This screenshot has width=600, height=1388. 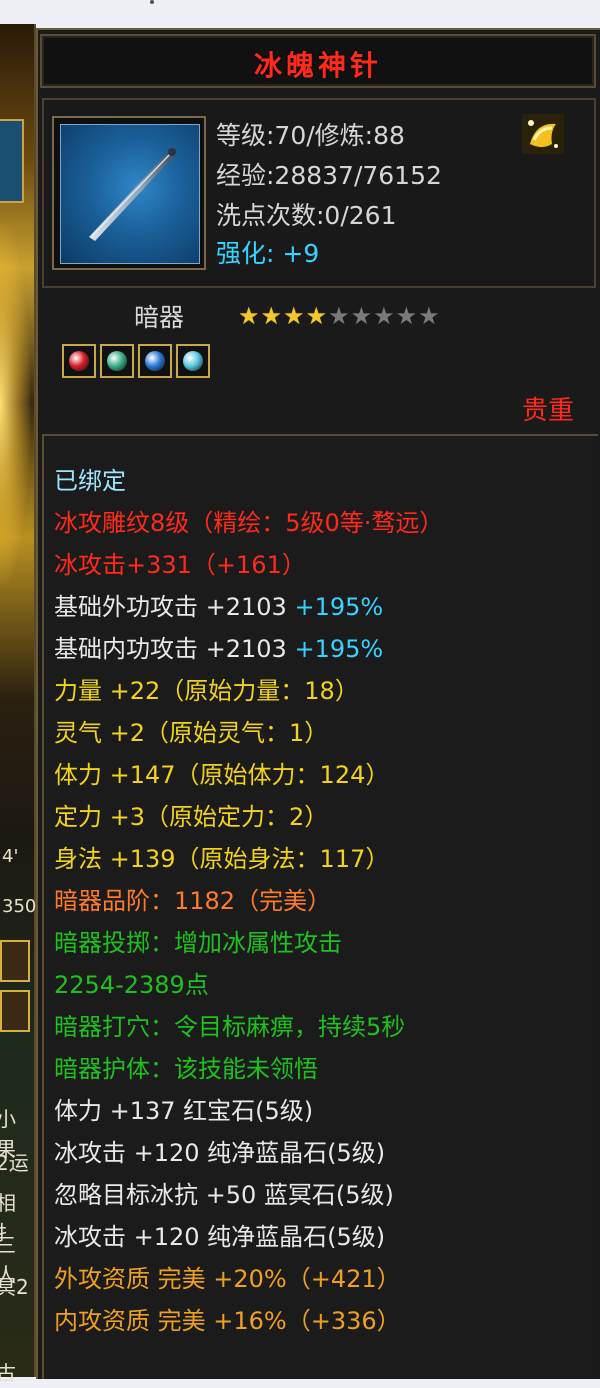 I want to click on spirit-line: 灵气 +2（原始灵气：1）, so click(x=191, y=733).